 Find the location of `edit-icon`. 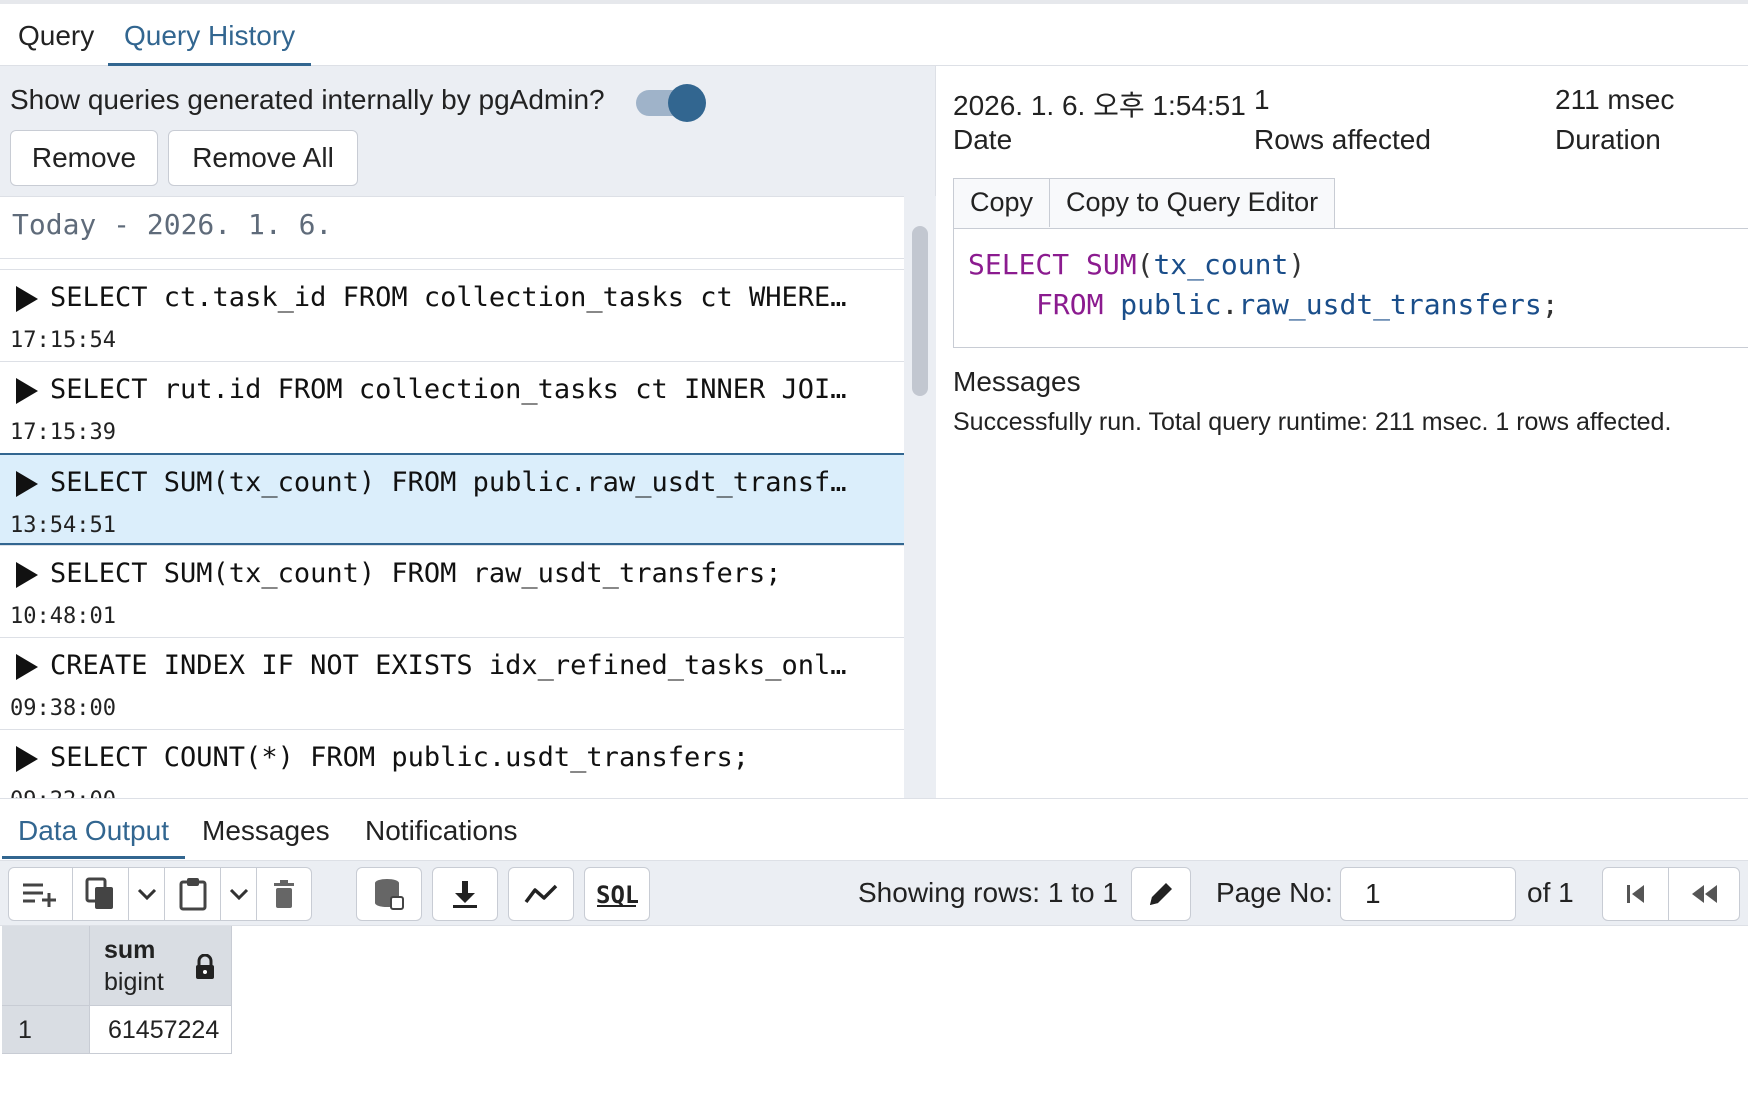

edit-icon is located at coordinates (1161, 894).